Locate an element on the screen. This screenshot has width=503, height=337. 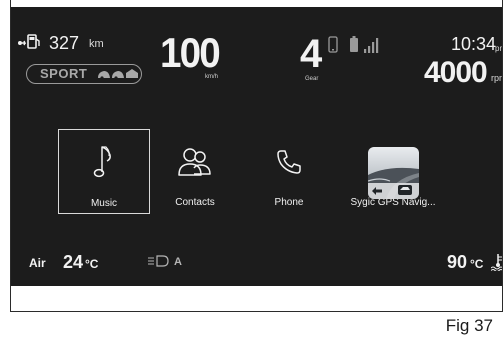
speed-value: 100 is located at coordinates (190, 52).